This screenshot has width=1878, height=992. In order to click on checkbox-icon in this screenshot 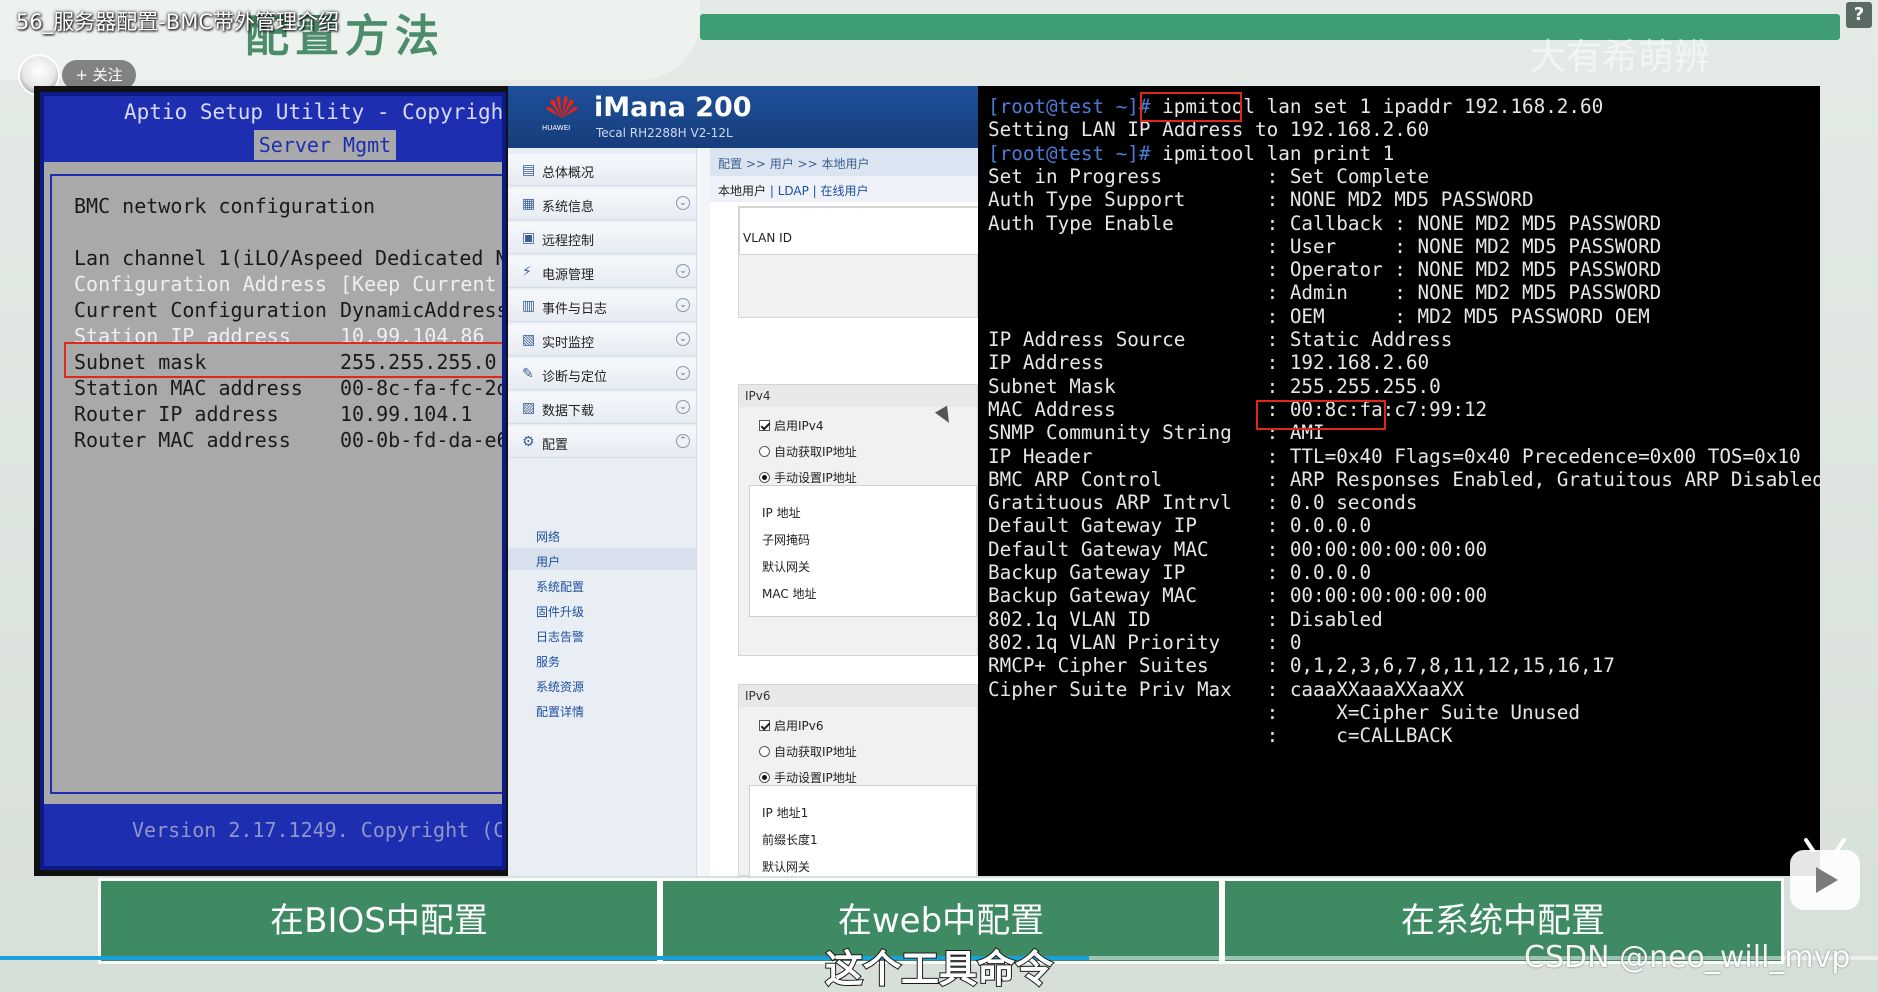, I will do `click(764, 725)`.